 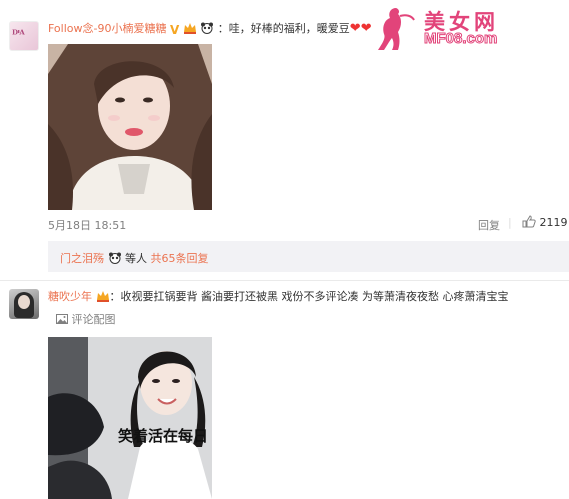 I want to click on username-link: 糖吹少年, so click(x=70, y=296).